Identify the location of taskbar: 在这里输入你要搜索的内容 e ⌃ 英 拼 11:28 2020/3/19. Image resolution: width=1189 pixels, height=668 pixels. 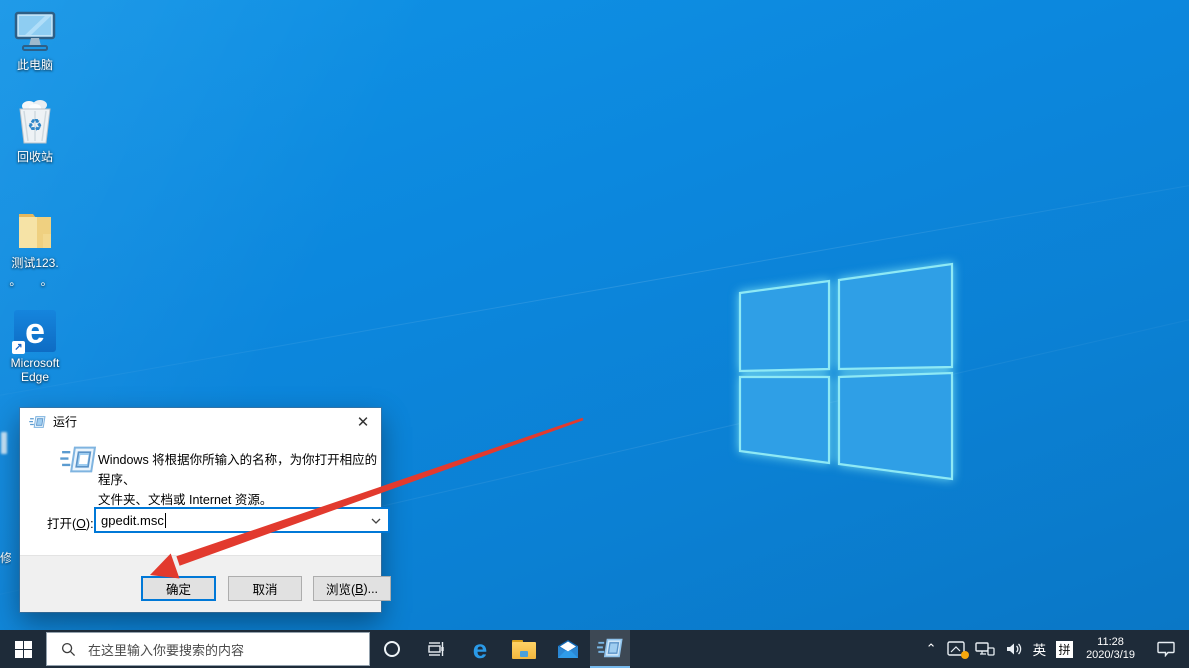
(594, 649).